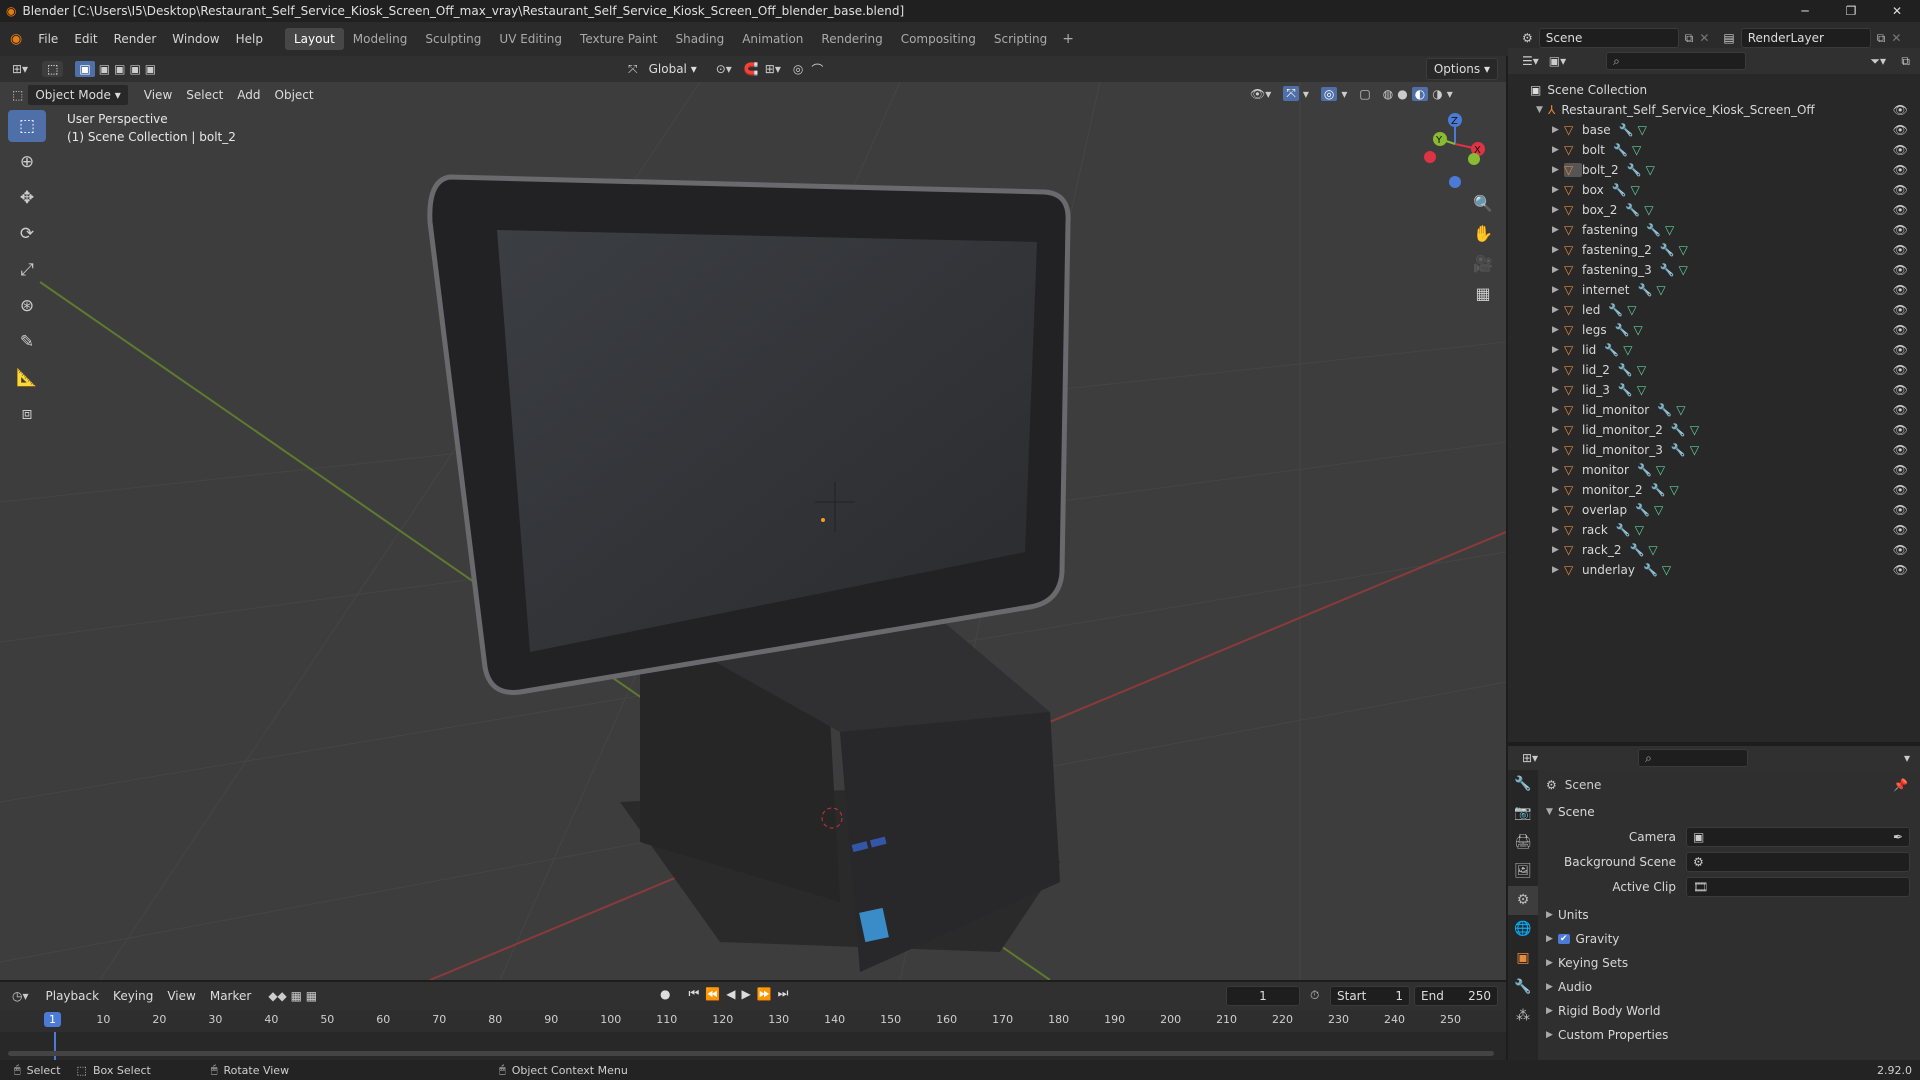 The height and width of the screenshot is (1080, 1920). I want to click on select-mode-invert-icon: ▣, so click(134, 69).